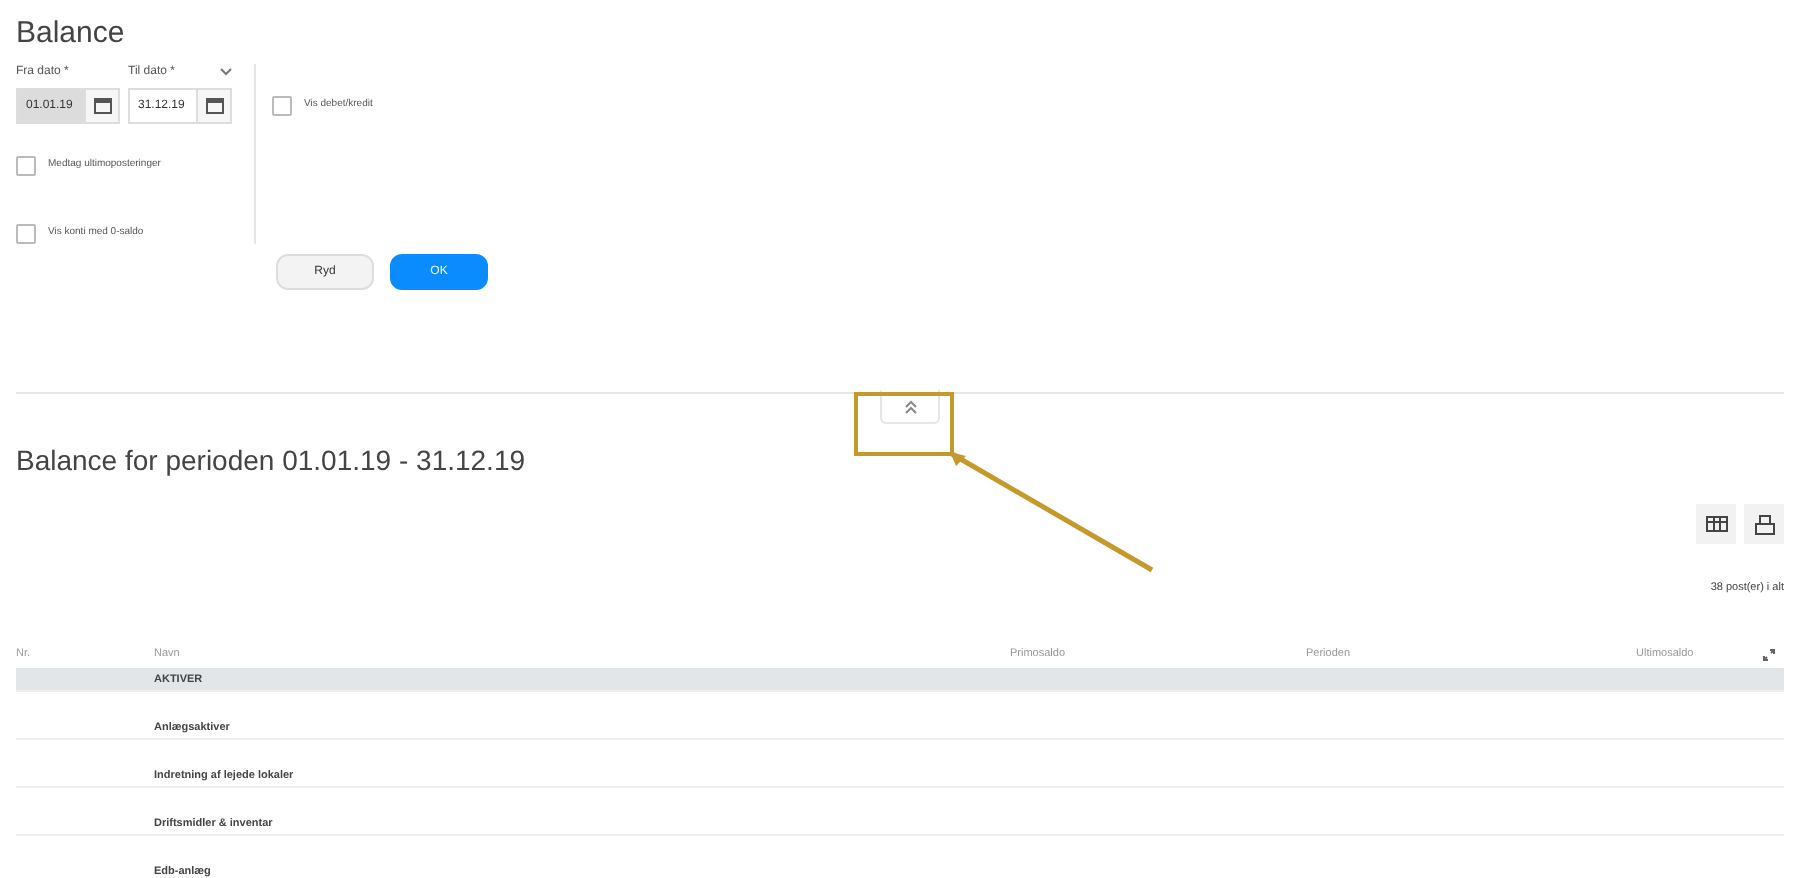 This screenshot has width=1800, height=878. What do you see at coordinates (1769, 654) in the screenshot?
I see `expand-icon` at bounding box center [1769, 654].